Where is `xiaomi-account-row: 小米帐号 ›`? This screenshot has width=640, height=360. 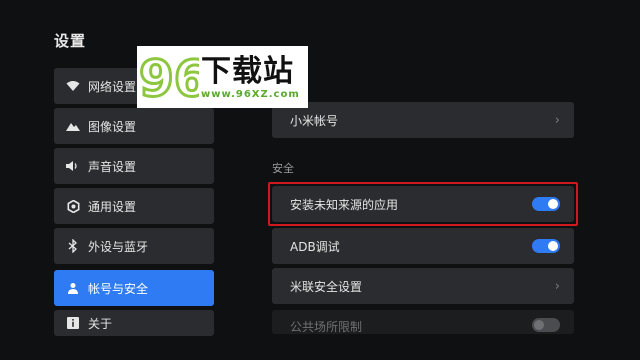 xiaomi-account-row: 小米帐号 › is located at coordinates (423, 120).